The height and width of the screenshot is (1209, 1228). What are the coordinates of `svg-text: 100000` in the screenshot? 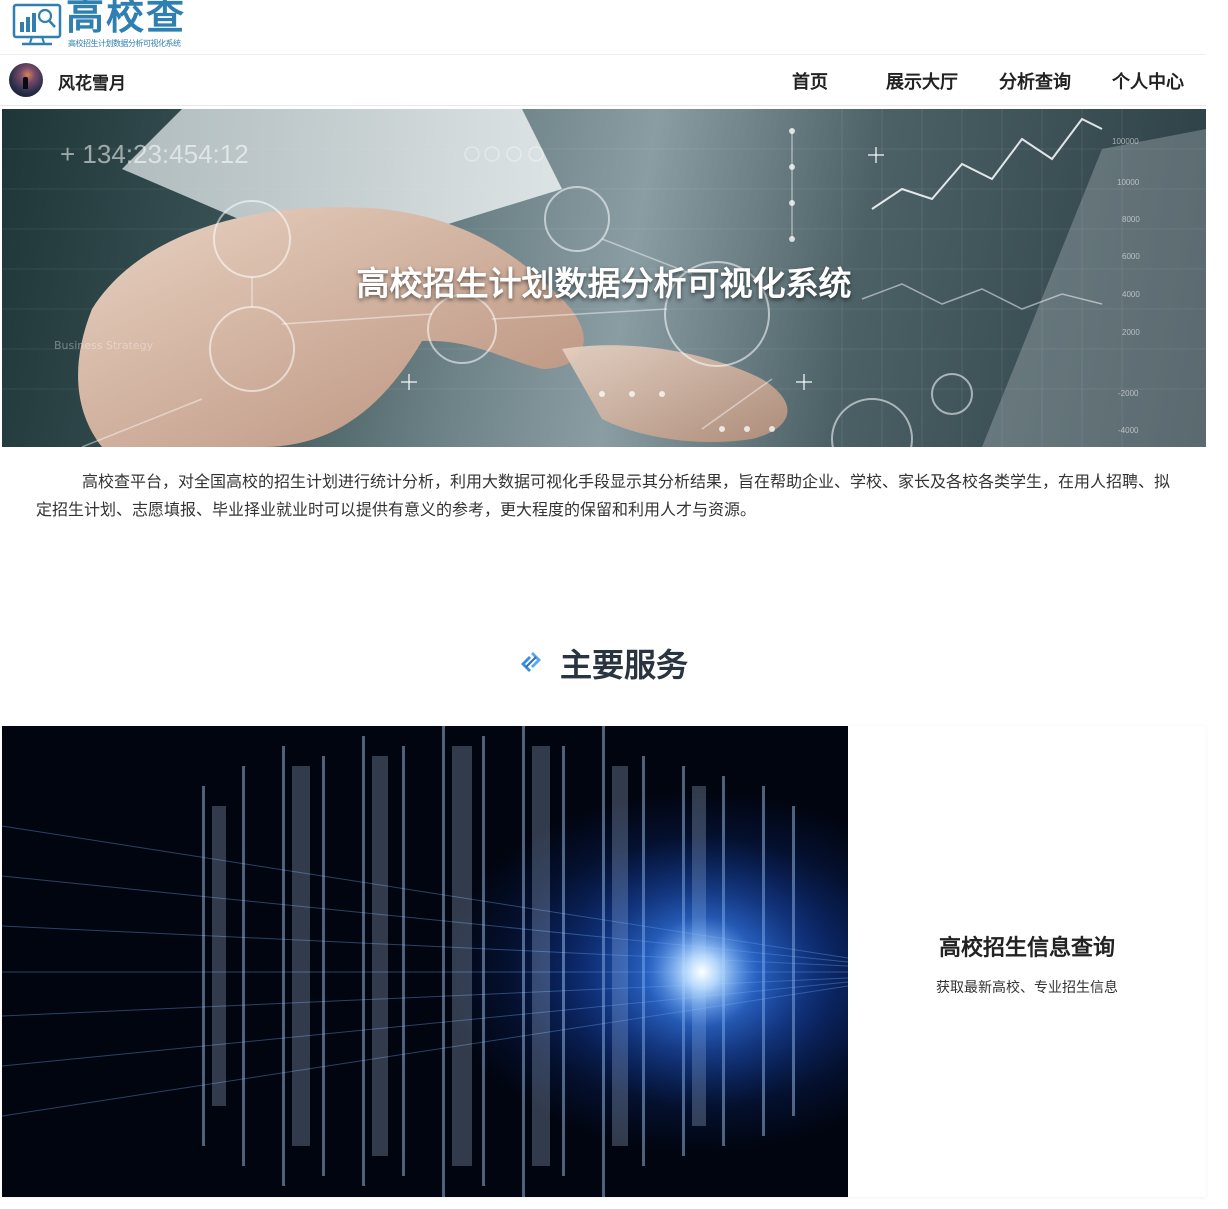 It's located at (1125, 141).